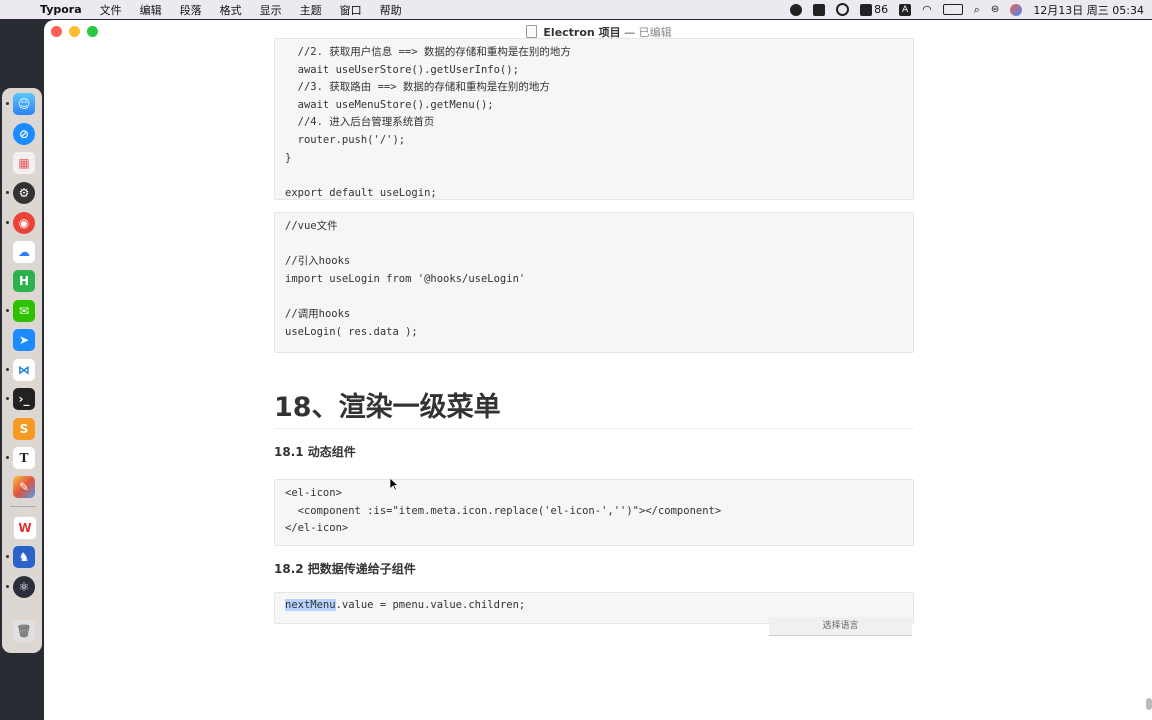  I want to click on battery-icon, so click(952, 9).